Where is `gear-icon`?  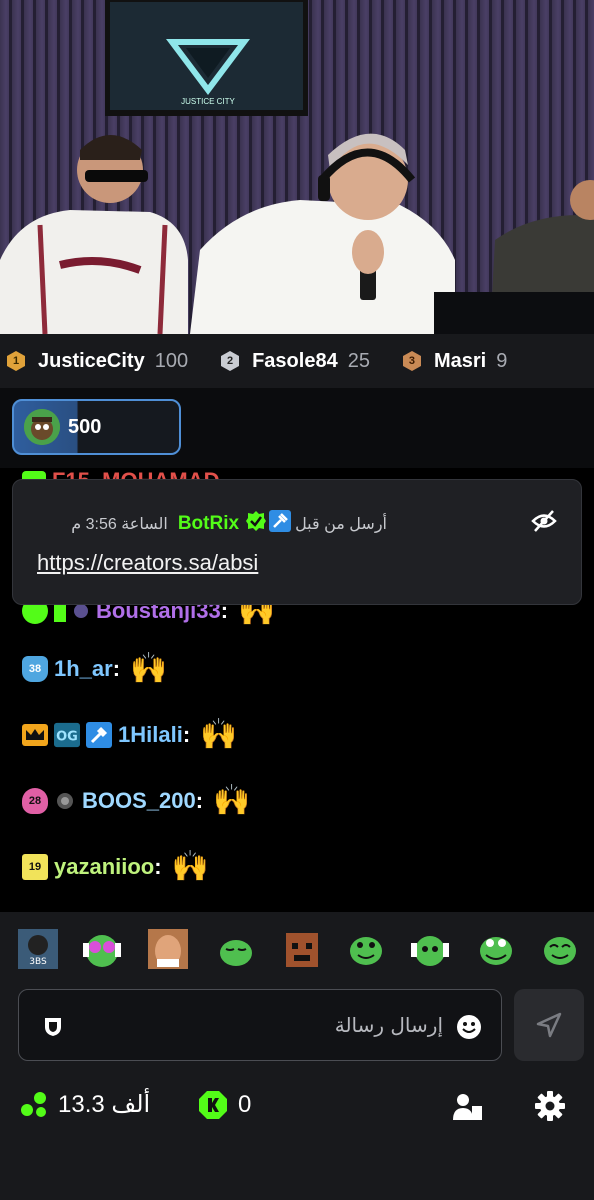
gear-icon is located at coordinates (550, 1106).